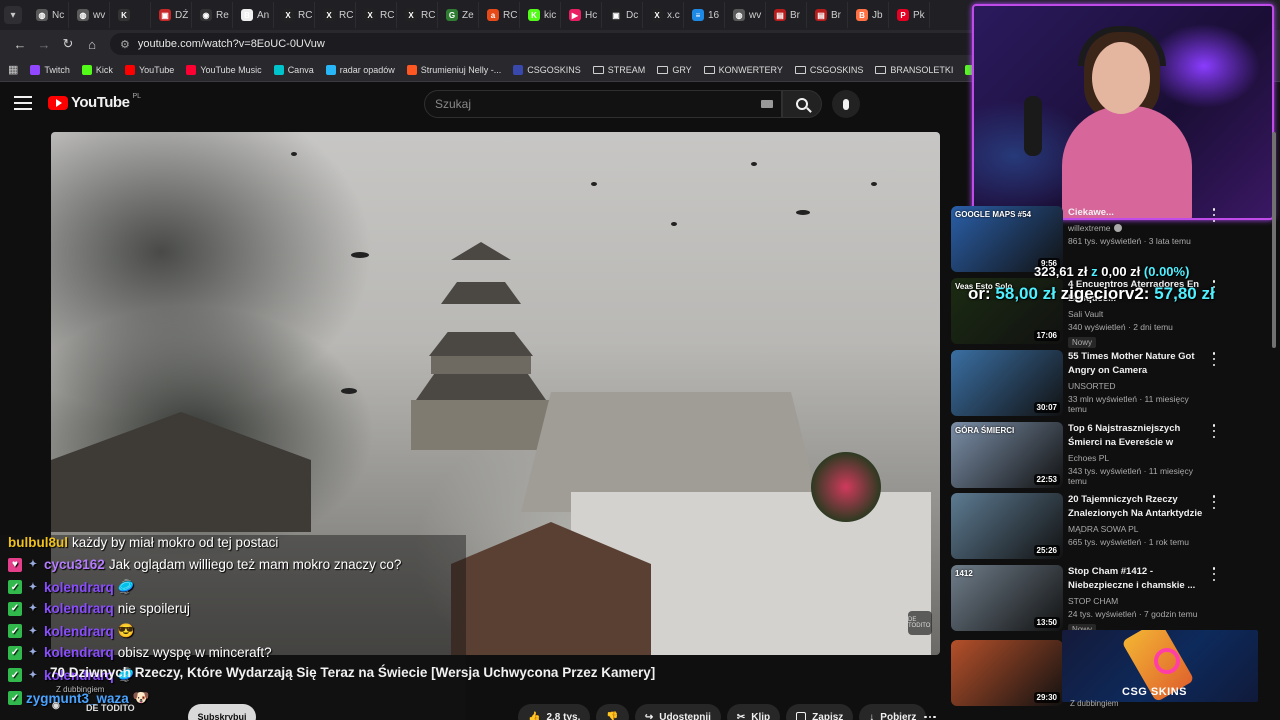 Image resolution: width=1280 pixels, height=720 pixels. I want to click on share-button: ↪ Udostępnij, so click(677, 712).